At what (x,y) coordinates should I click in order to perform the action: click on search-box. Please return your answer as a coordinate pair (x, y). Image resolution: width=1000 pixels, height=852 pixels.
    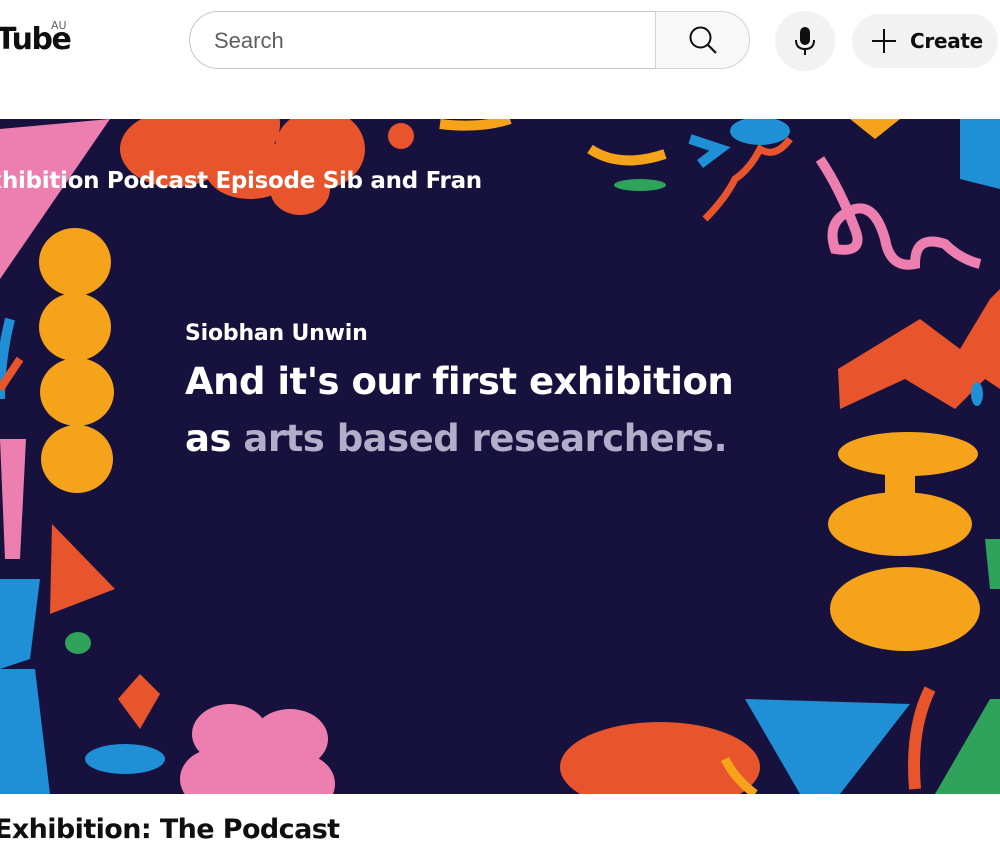
    Looking at the image, I should click on (422, 40).